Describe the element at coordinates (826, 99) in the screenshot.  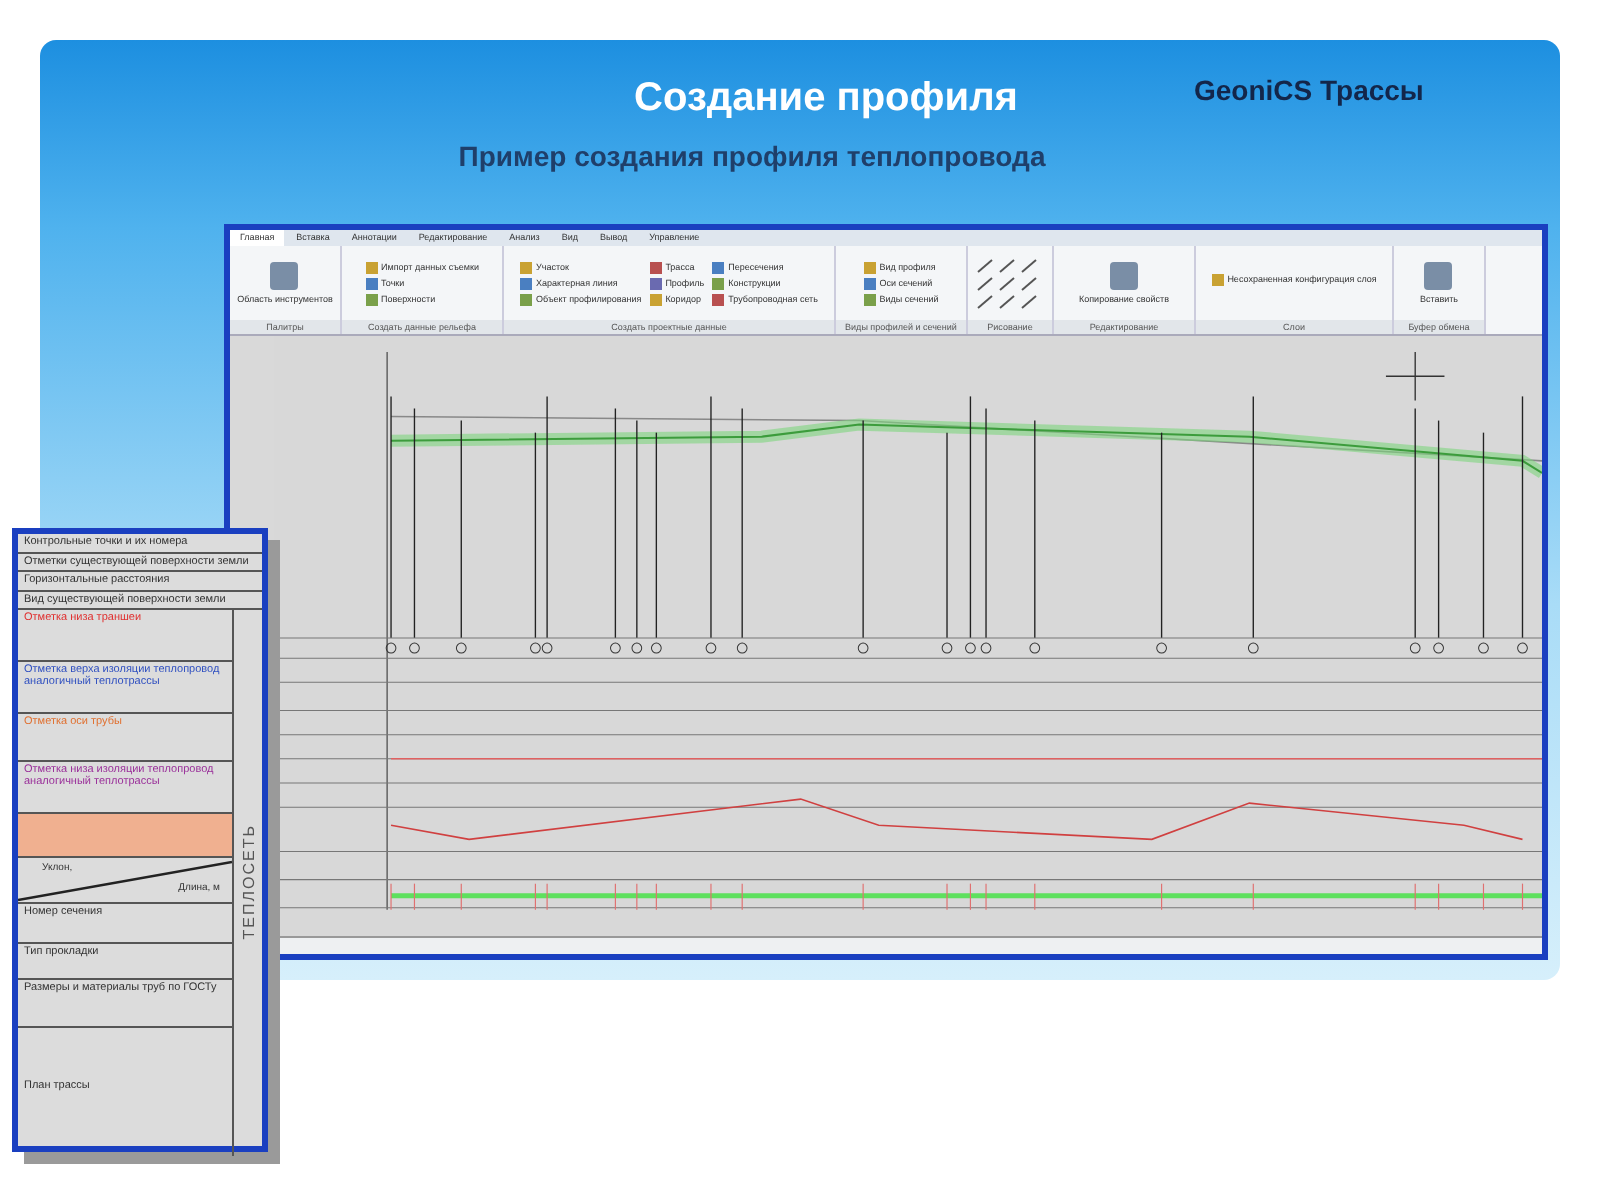
I see `slide-title: Создание профиля` at that location.